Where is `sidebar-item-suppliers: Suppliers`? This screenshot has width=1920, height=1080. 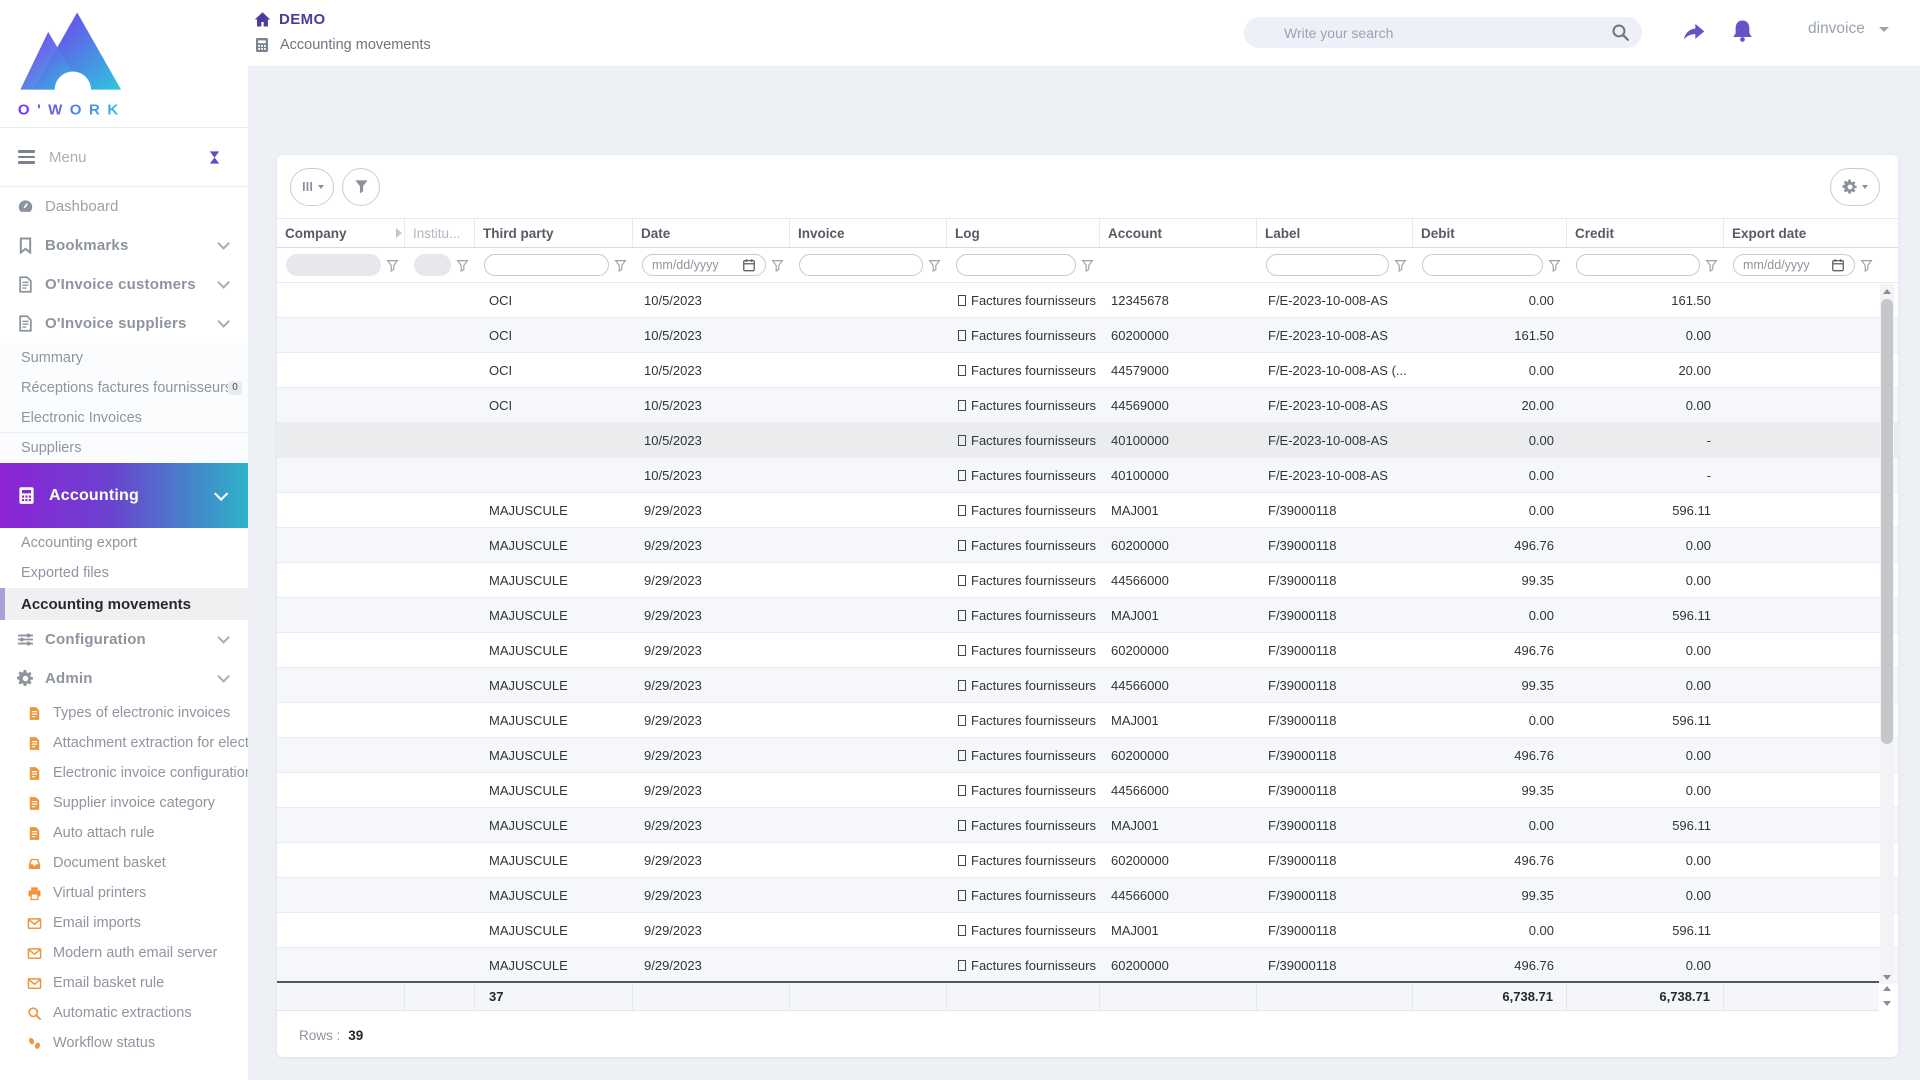 sidebar-item-suppliers: Suppliers is located at coordinates (124, 448).